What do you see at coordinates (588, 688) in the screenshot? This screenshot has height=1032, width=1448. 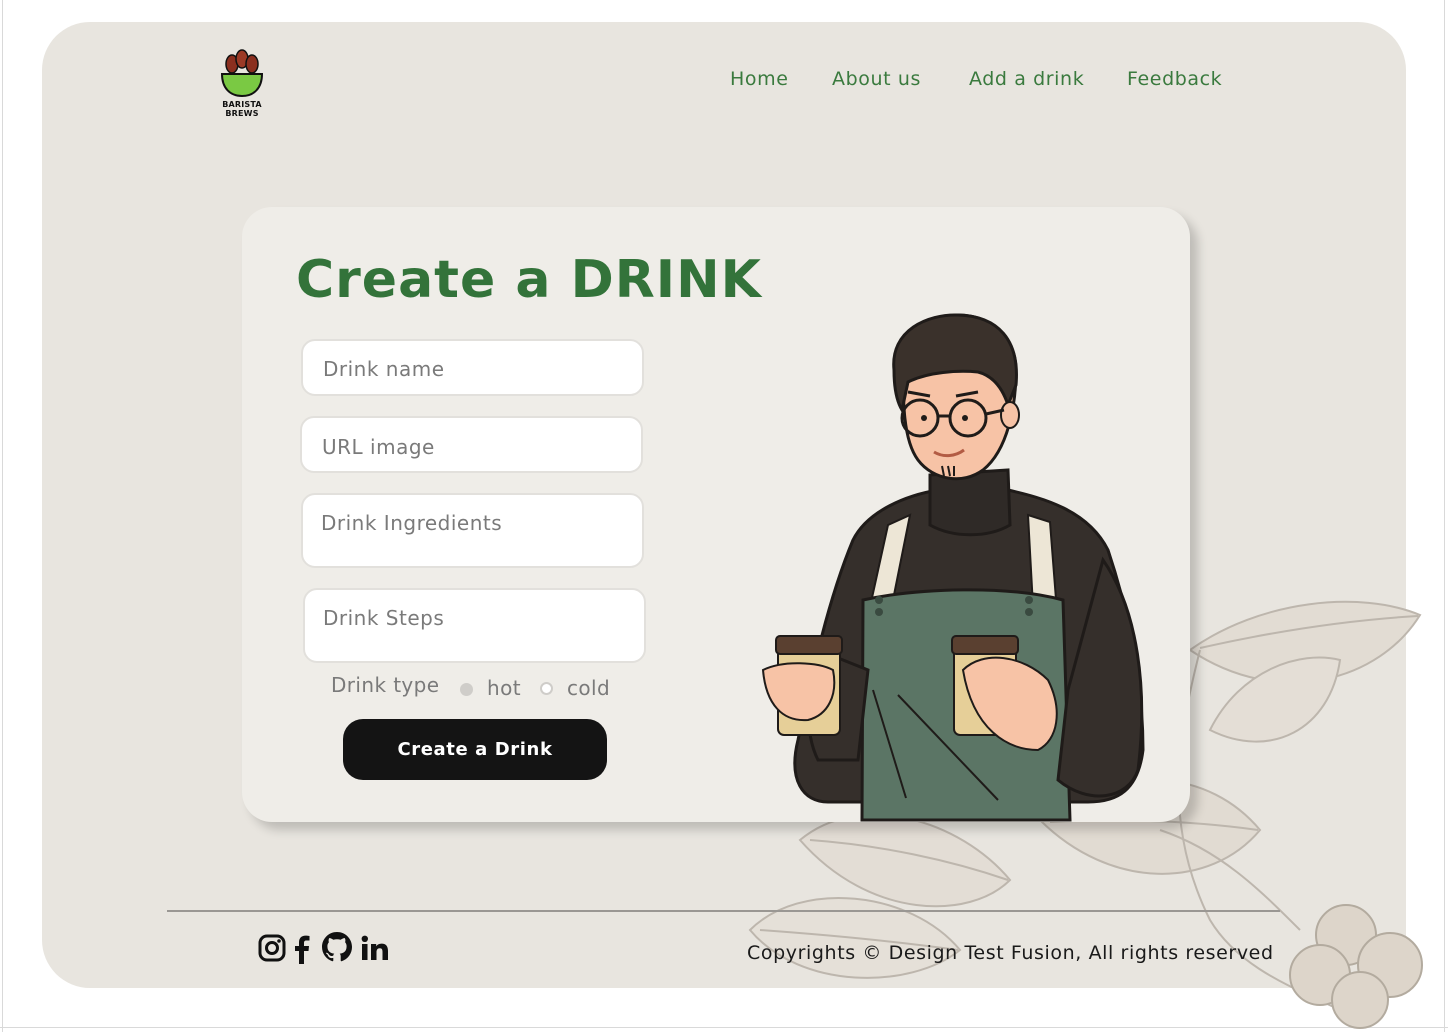 I see `radio-cold-label: cold` at bounding box center [588, 688].